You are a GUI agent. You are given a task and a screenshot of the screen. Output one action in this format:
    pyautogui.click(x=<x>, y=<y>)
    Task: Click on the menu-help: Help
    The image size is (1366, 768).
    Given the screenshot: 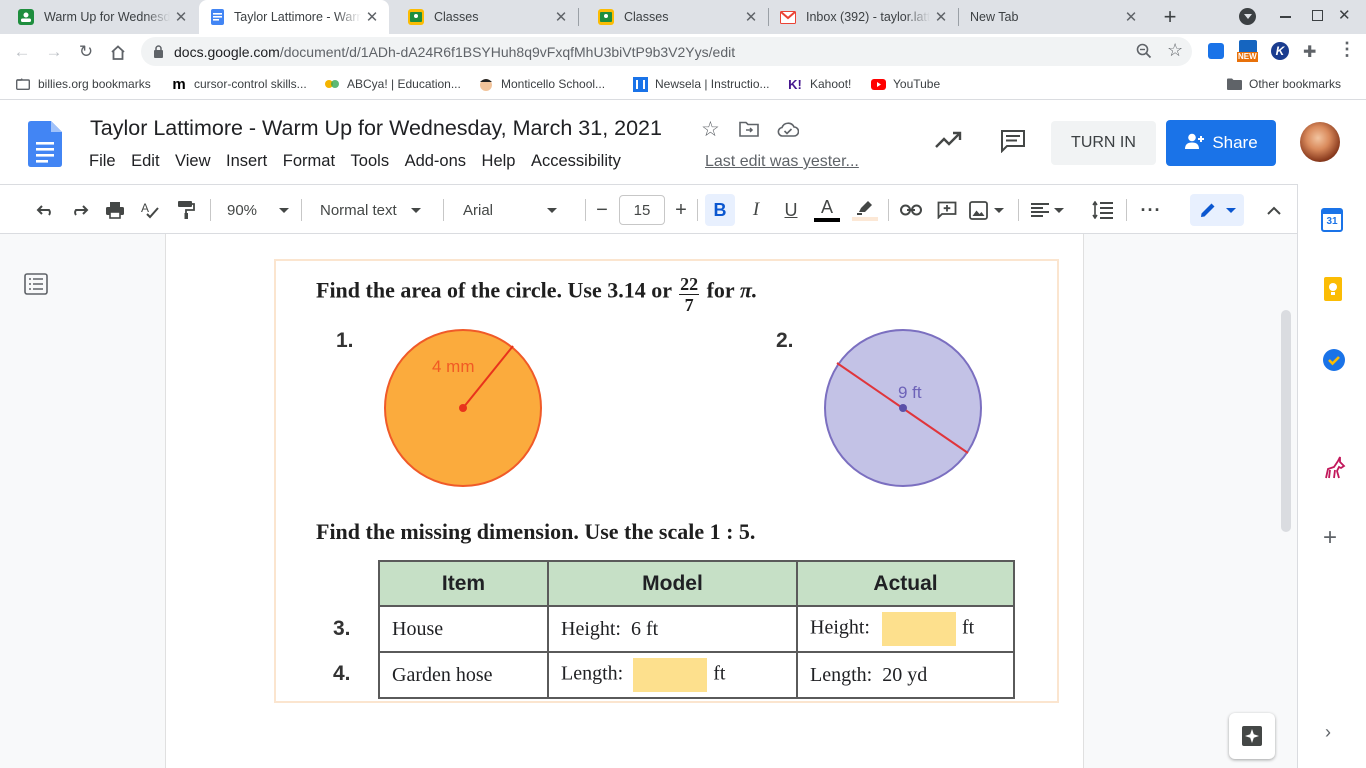 What is the action you would take?
    pyautogui.click(x=499, y=161)
    